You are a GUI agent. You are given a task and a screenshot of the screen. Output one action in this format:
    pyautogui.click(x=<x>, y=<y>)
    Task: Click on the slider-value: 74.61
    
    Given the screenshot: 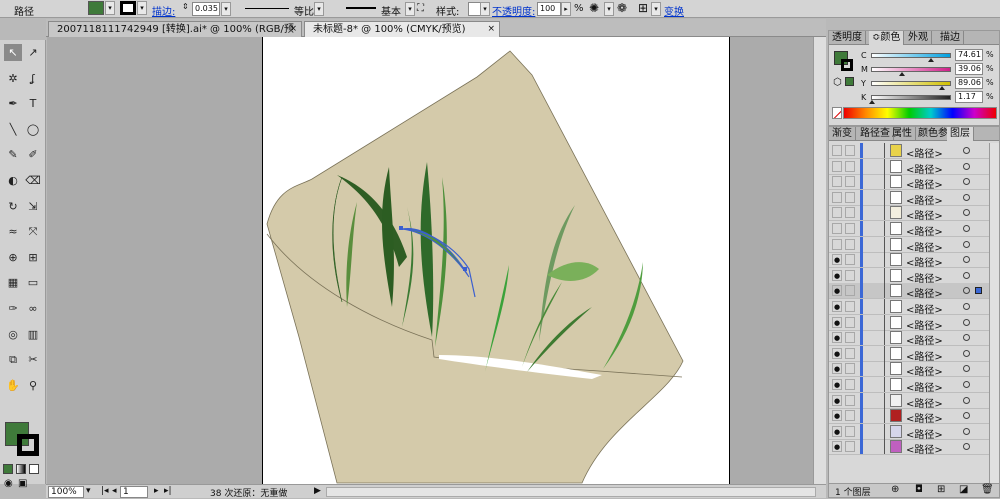 What is the action you would take?
    pyautogui.click(x=969, y=55)
    